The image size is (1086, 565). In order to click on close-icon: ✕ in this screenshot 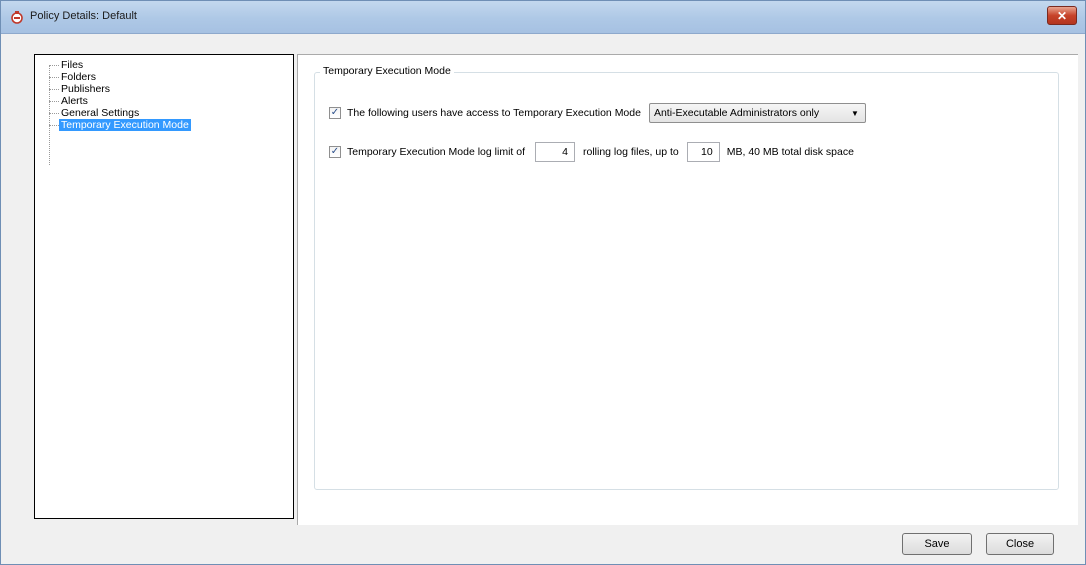, I will do `click(1062, 15)`.